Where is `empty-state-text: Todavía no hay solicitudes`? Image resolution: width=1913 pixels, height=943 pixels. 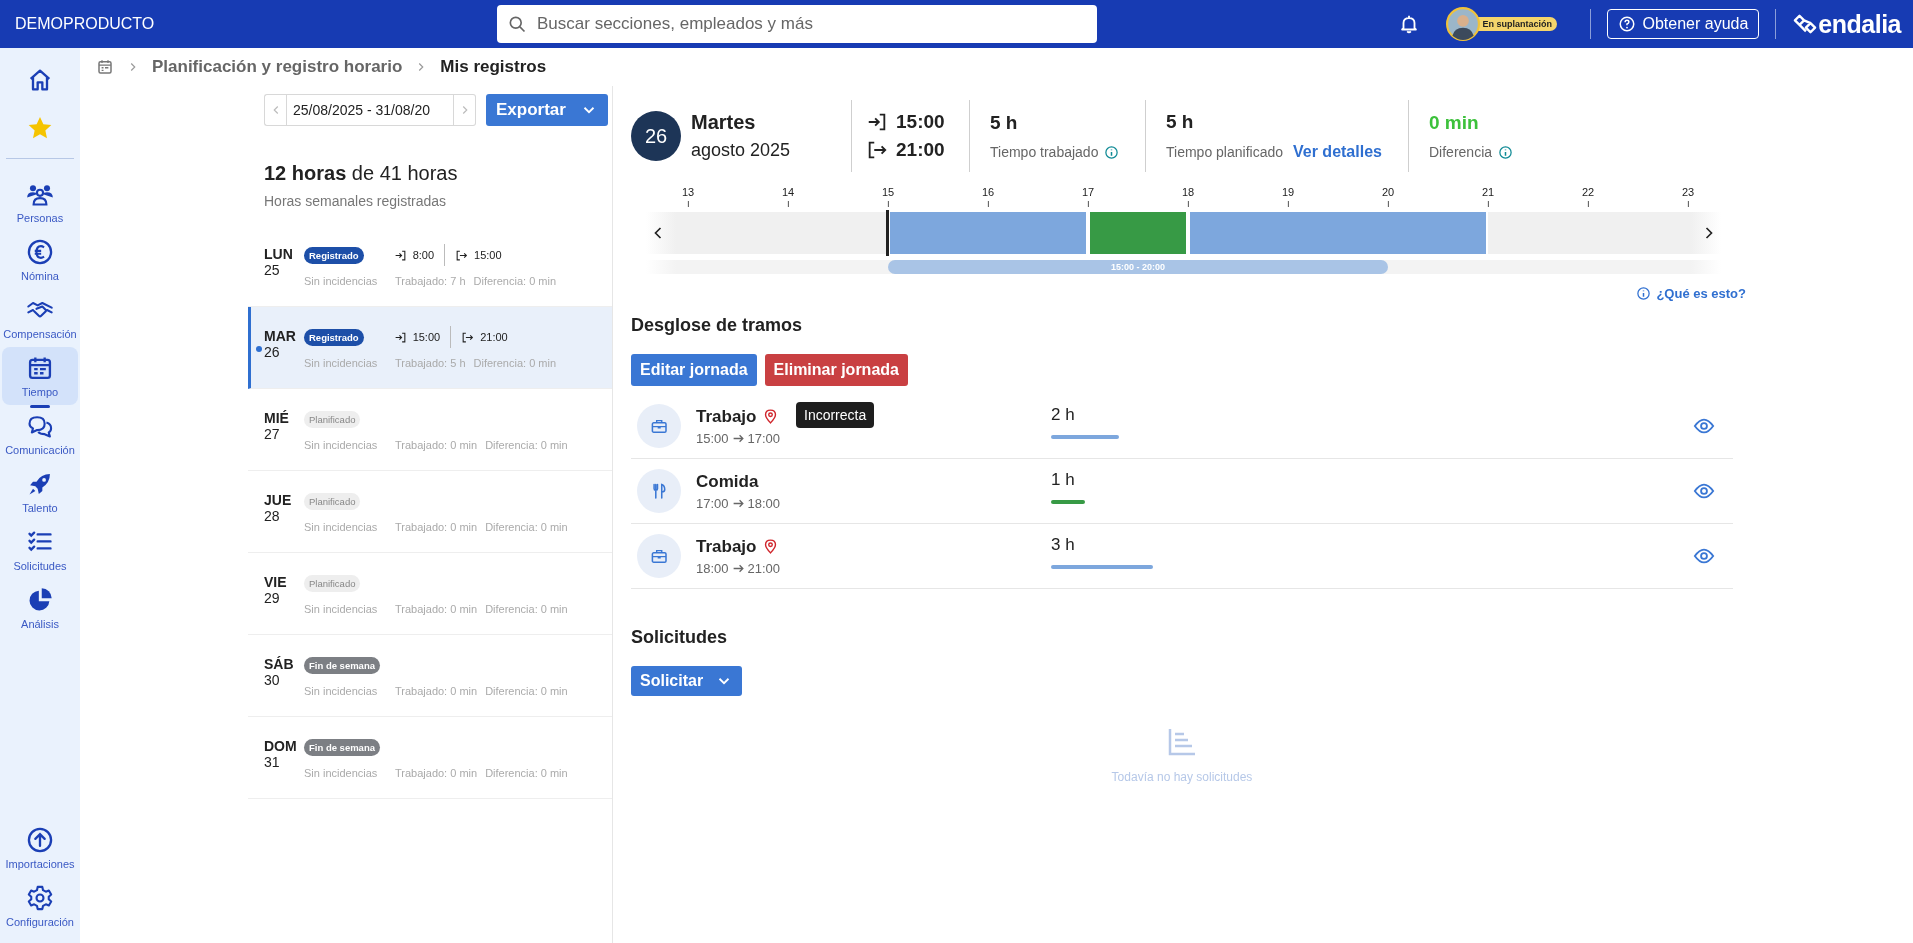 empty-state-text: Todavía no hay solicitudes is located at coordinates (1182, 777).